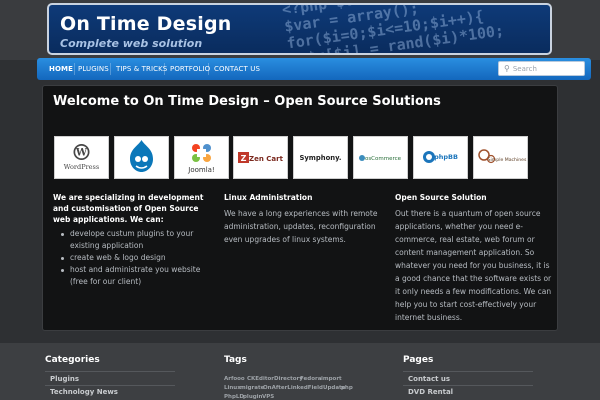 This screenshot has width=600, height=400. I want to click on logo-oscommerce-label: osCommerce, so click(383, 159).